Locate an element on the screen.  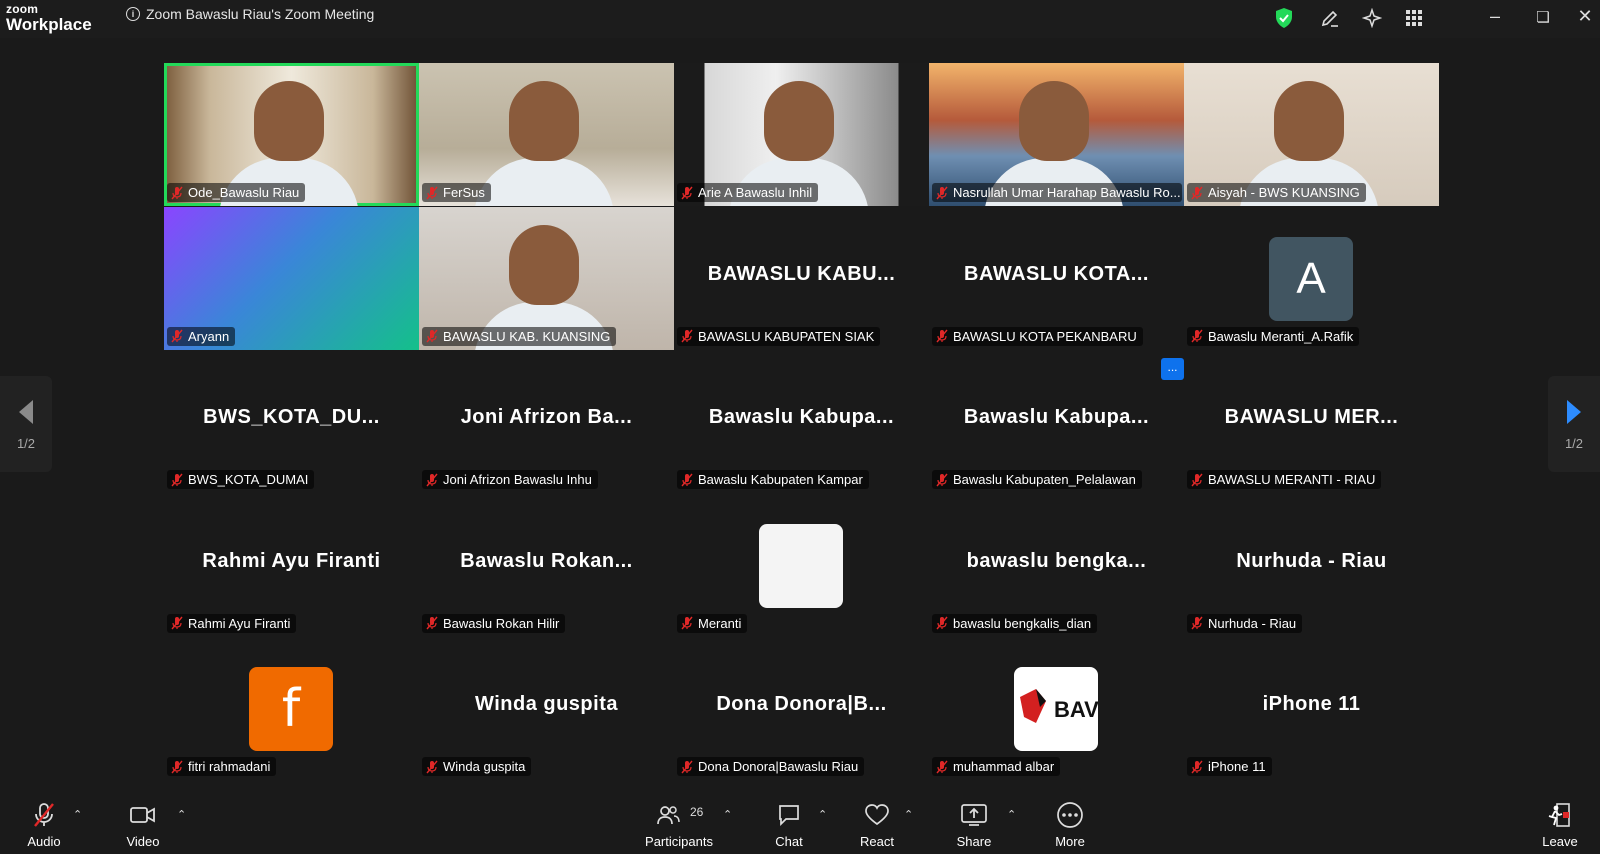
participant-tile: Meranti is located at coordinates (801, 565).